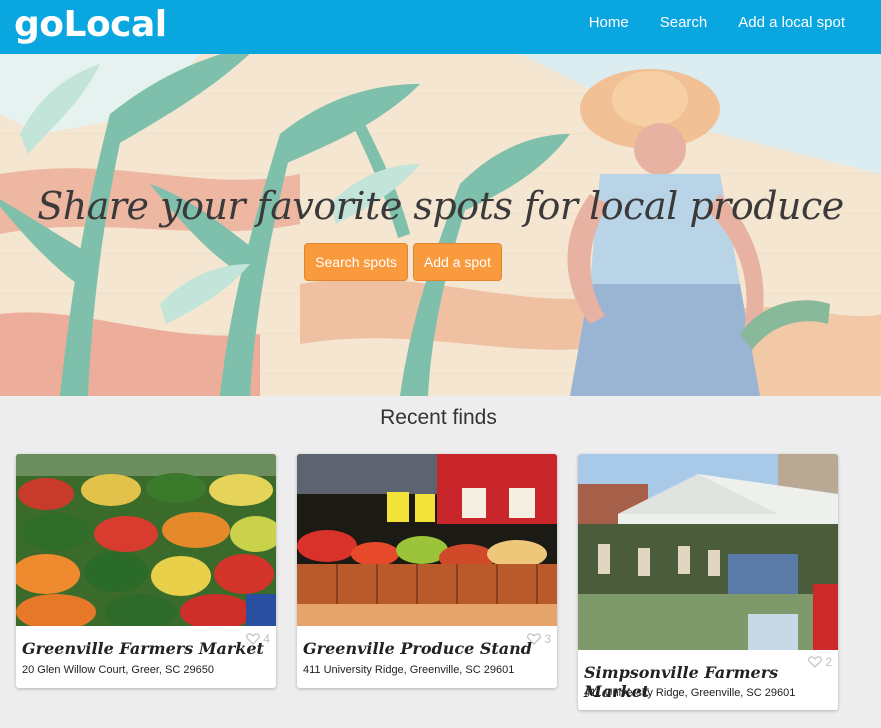 The width and height of the screenshot is (881, 728). What do you see at coordinates (118, 670) in the screenshot?
I see `card-address: 20 Glen Willow Court, Greer, SC 29650` at bounding box center [118, 670].